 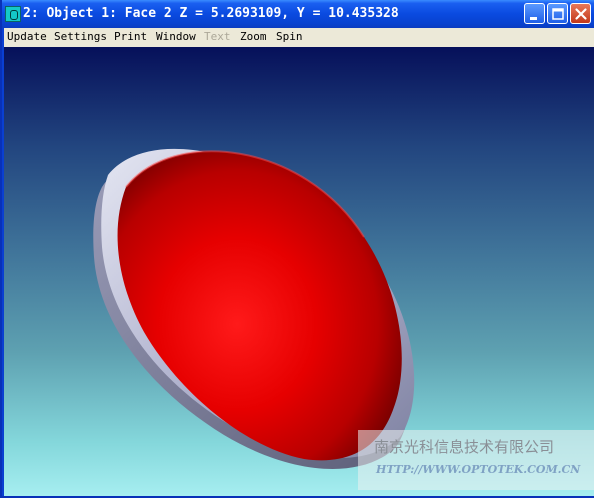 I want to click on menu-zoom: Zoom, so click(x=253, y=36).